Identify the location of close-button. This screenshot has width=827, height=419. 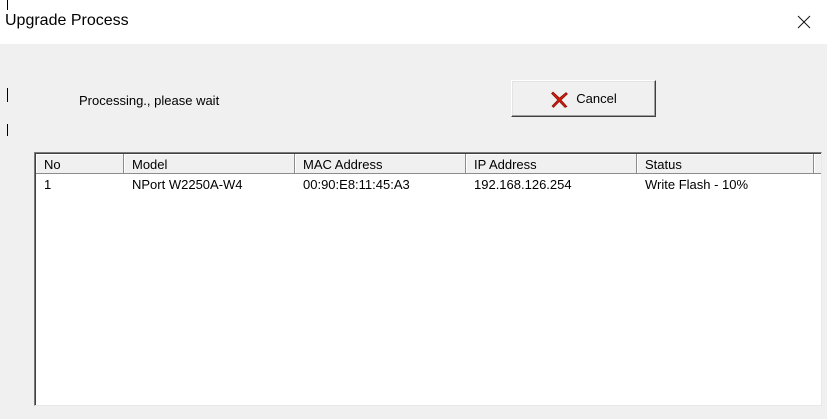
(804, 22).